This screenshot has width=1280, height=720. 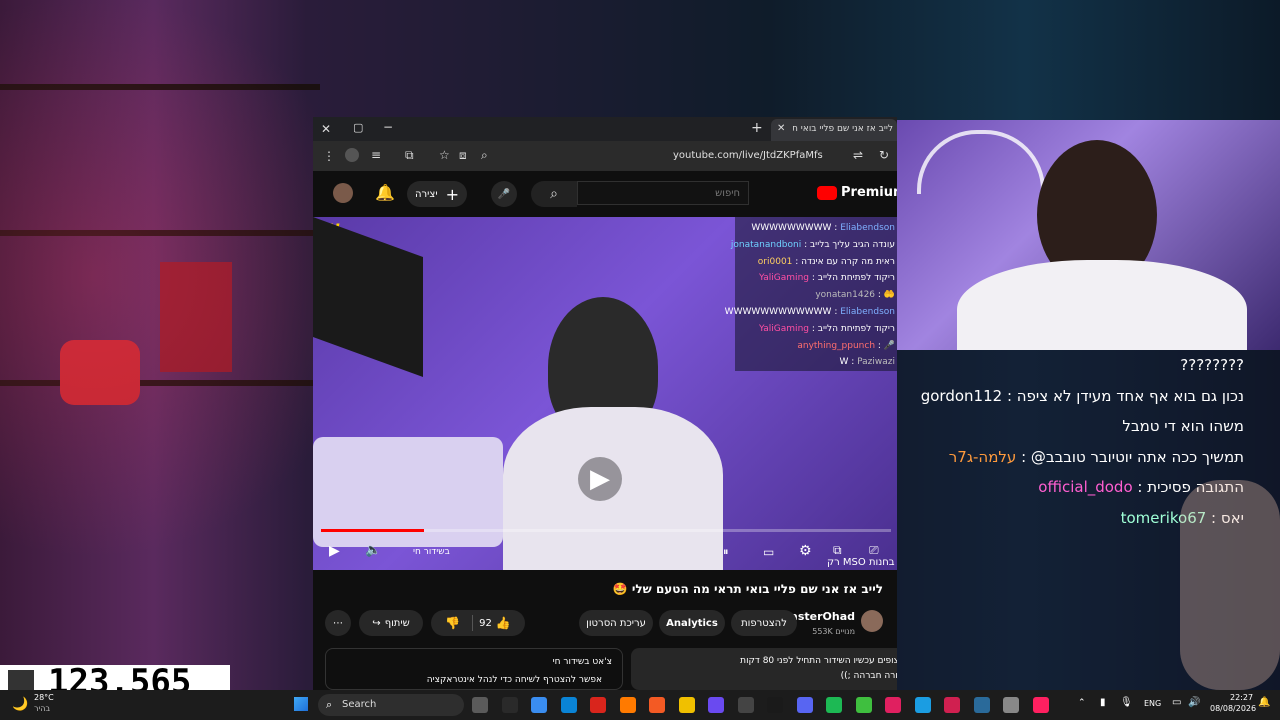 What do you see at coordinates (757, 128) in the screenshot?
I see `new-tab-icon: +` at bounding box center [757, 128].